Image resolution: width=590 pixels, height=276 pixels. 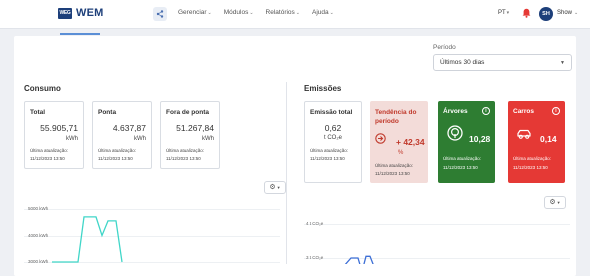 I want to click on emissoes-series-line, so click(x=359, y=259).